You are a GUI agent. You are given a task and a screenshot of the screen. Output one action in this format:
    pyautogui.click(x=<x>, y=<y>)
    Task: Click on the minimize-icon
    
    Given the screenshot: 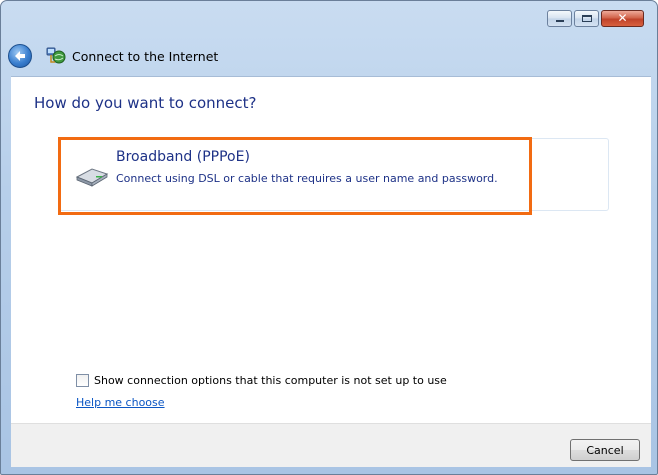 What is the action you would take?
    pyautogui.click(x=560, y=21)
    